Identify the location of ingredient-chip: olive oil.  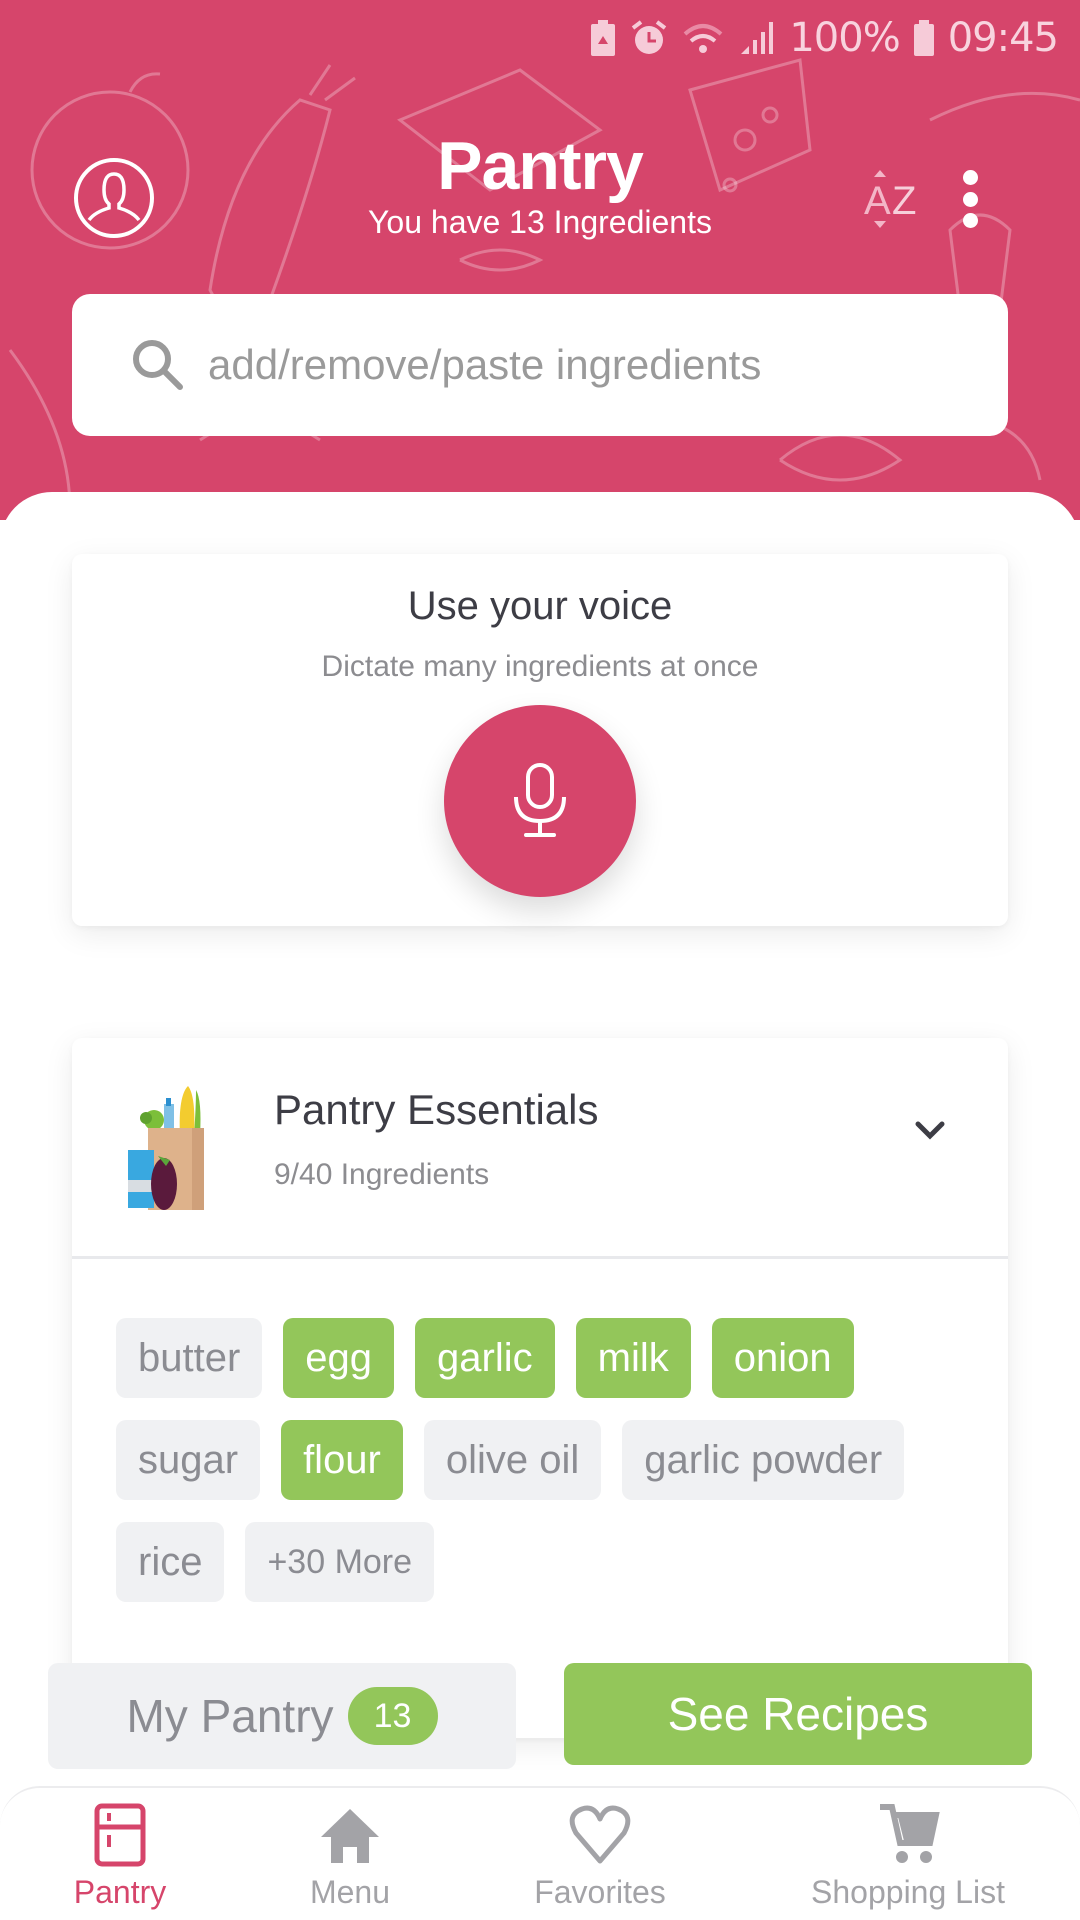
(512, 1460).